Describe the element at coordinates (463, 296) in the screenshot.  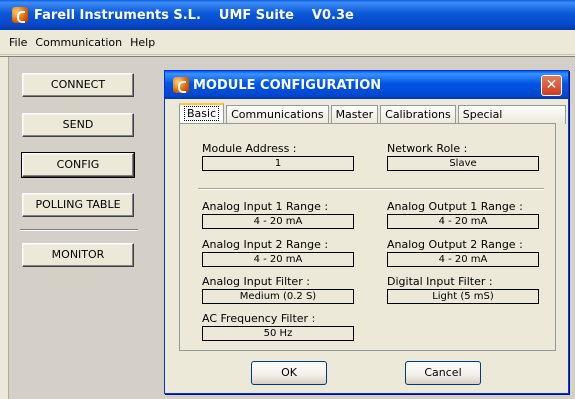
I see `digital-input-filter-value: Light (5 mS)` at that location.